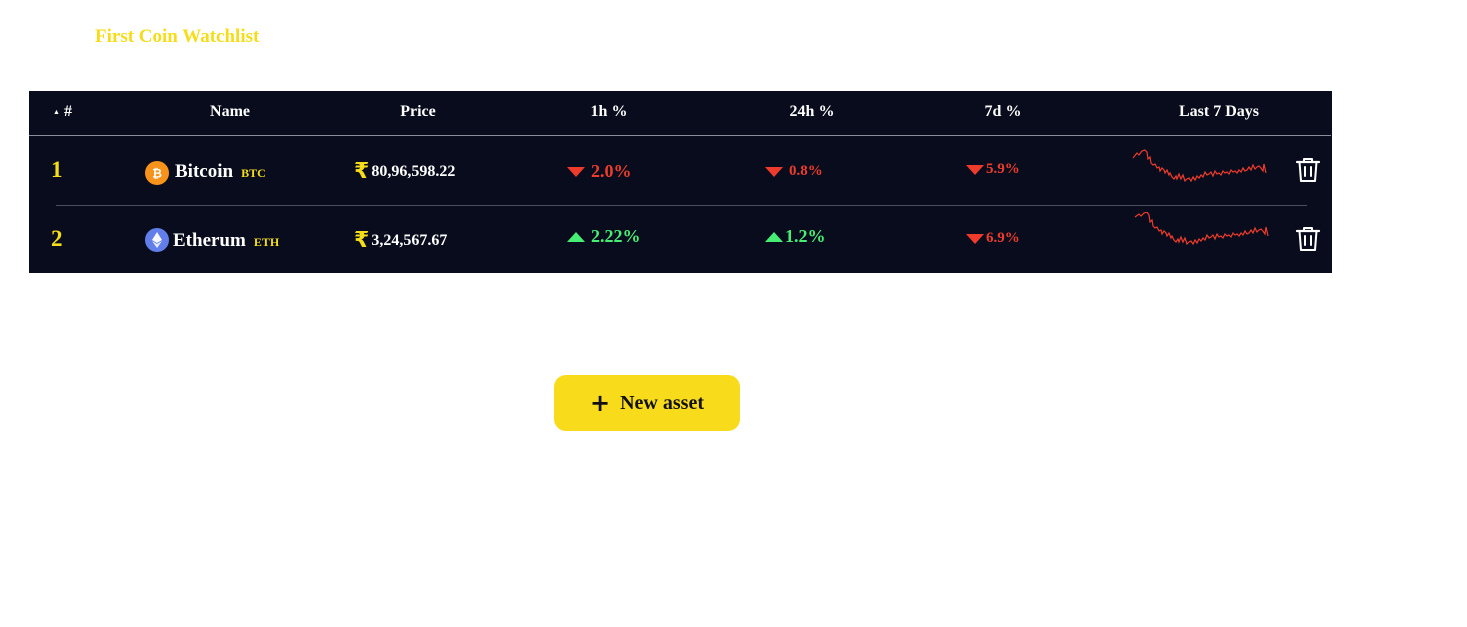  What do you see at coordinates (805, 236) in the screenshot?
I see `change-24h-value: 1.2%` at bounding box center [805, 236].